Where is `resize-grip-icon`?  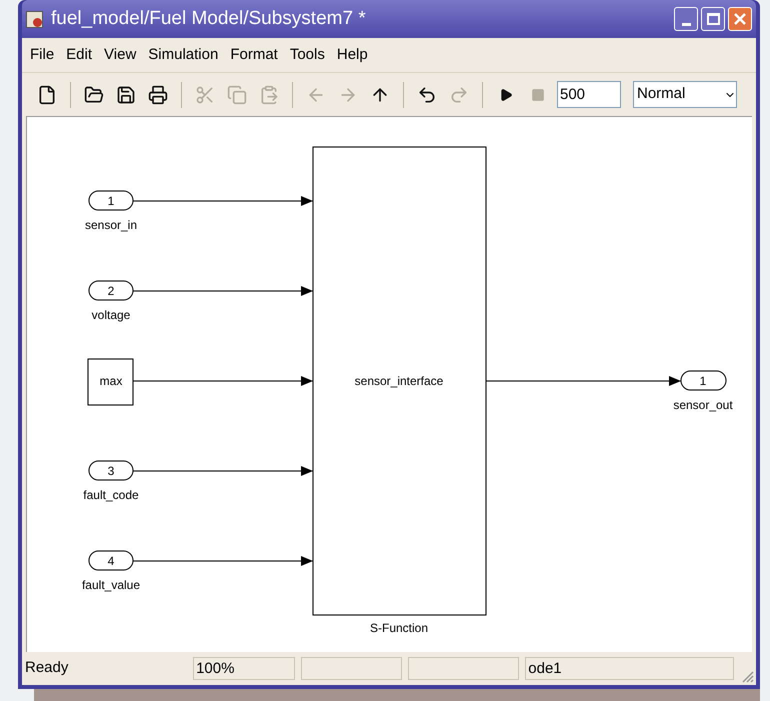 resize-grip-icon is located at coordinates (747, 676).